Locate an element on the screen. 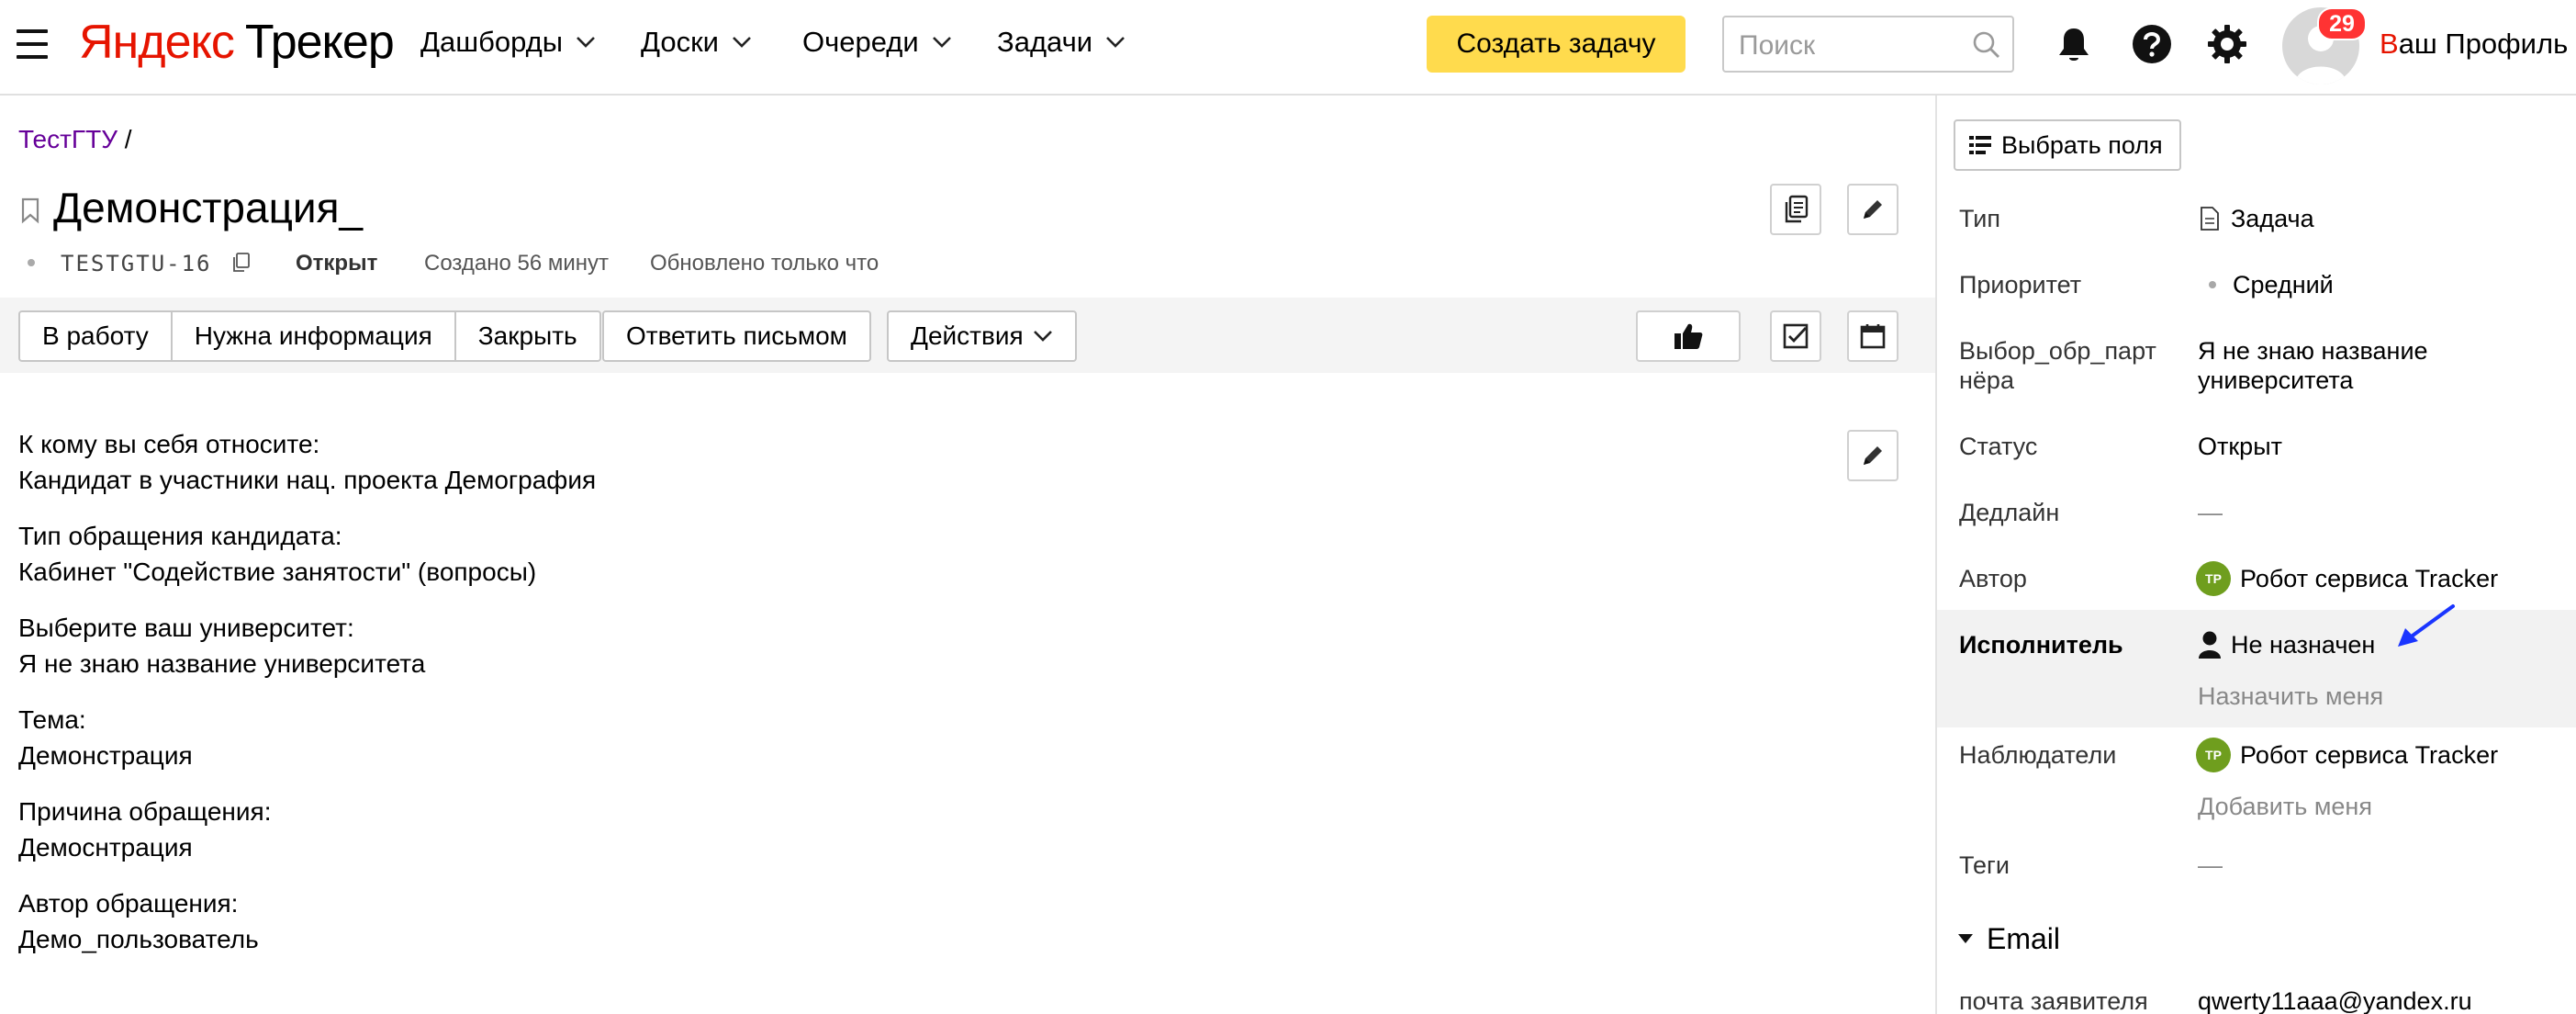 This screenshot has height=1014, width=2576. thumbs-up-icon is located at coordinates (1688, 336).